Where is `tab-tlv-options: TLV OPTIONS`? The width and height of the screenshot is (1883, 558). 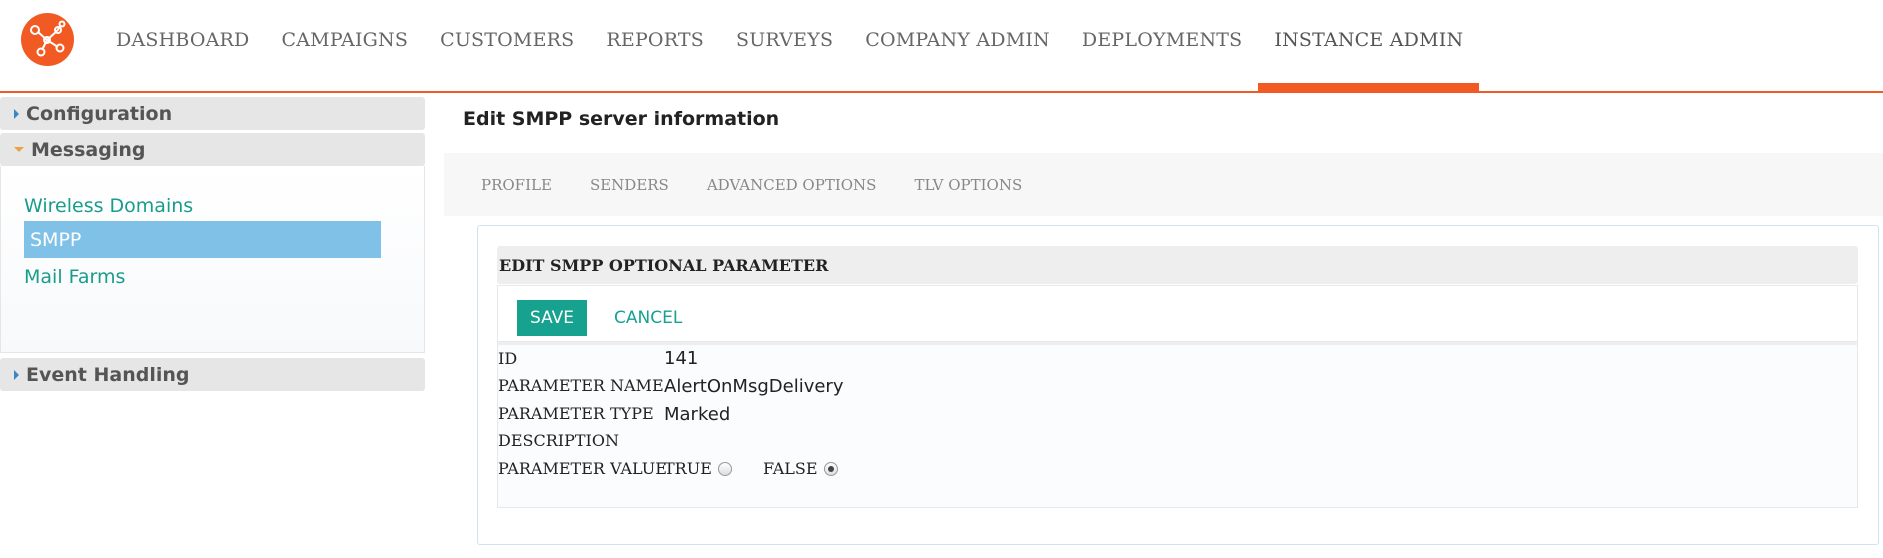
tab-tlv-options: TLV OPTIONS is located at coordinates (968, 185).